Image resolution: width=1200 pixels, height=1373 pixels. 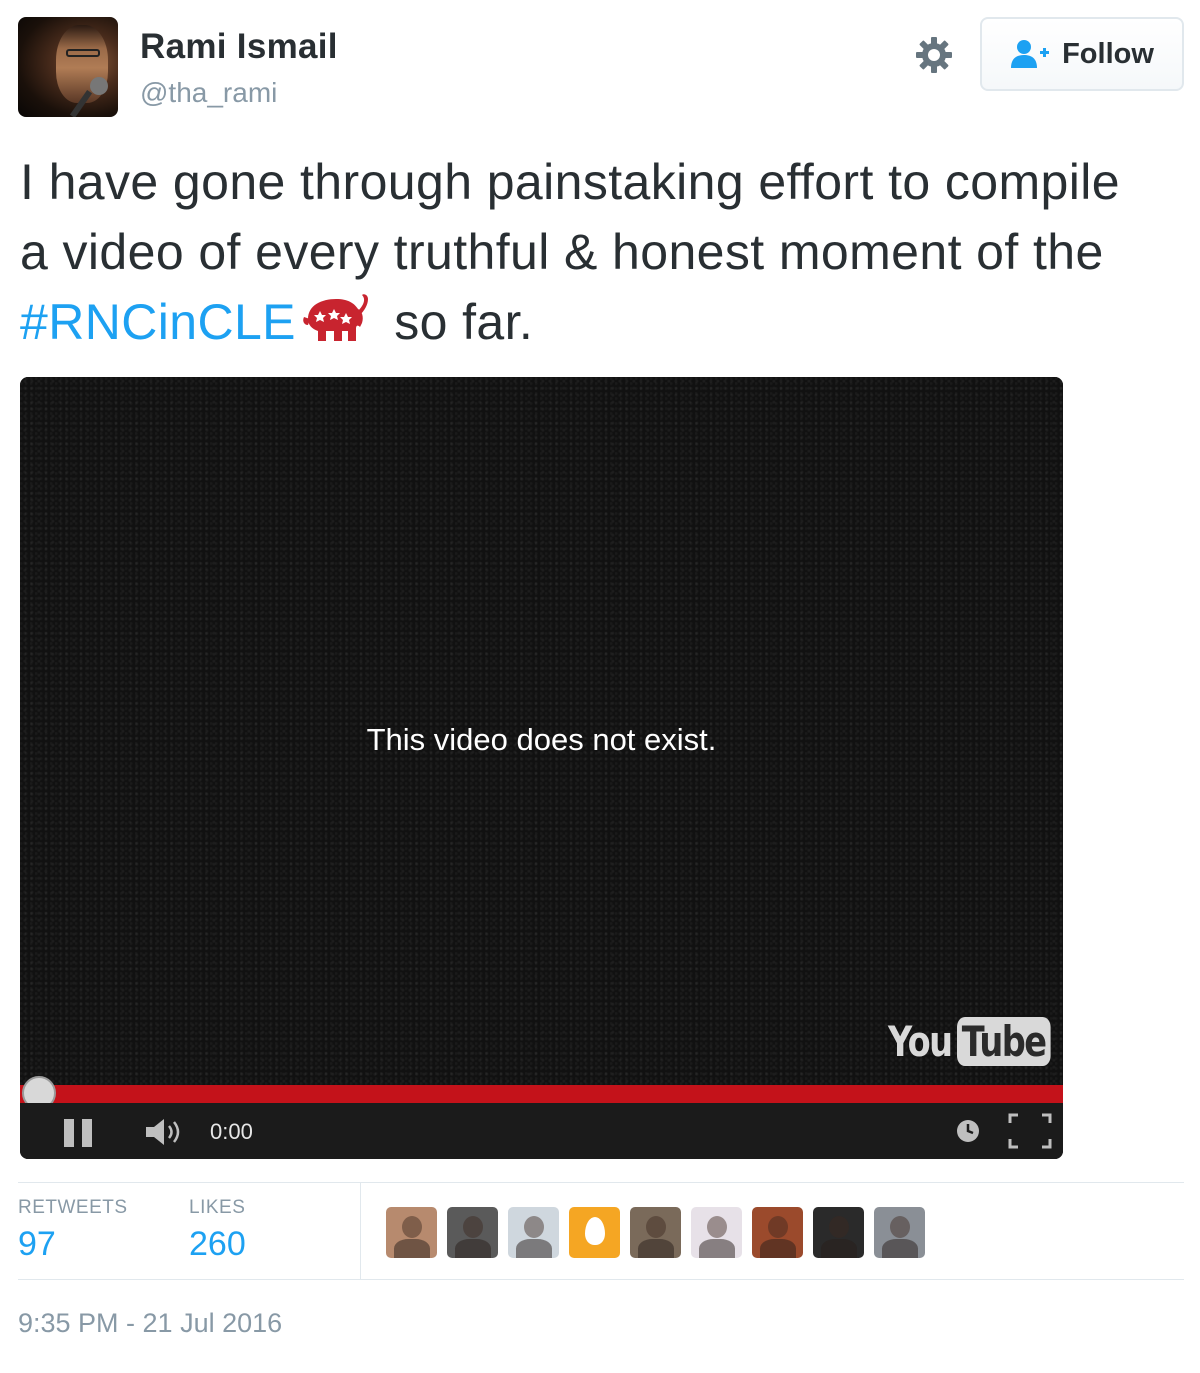 I want to click on gear-icon, so click(x=934, y=55).